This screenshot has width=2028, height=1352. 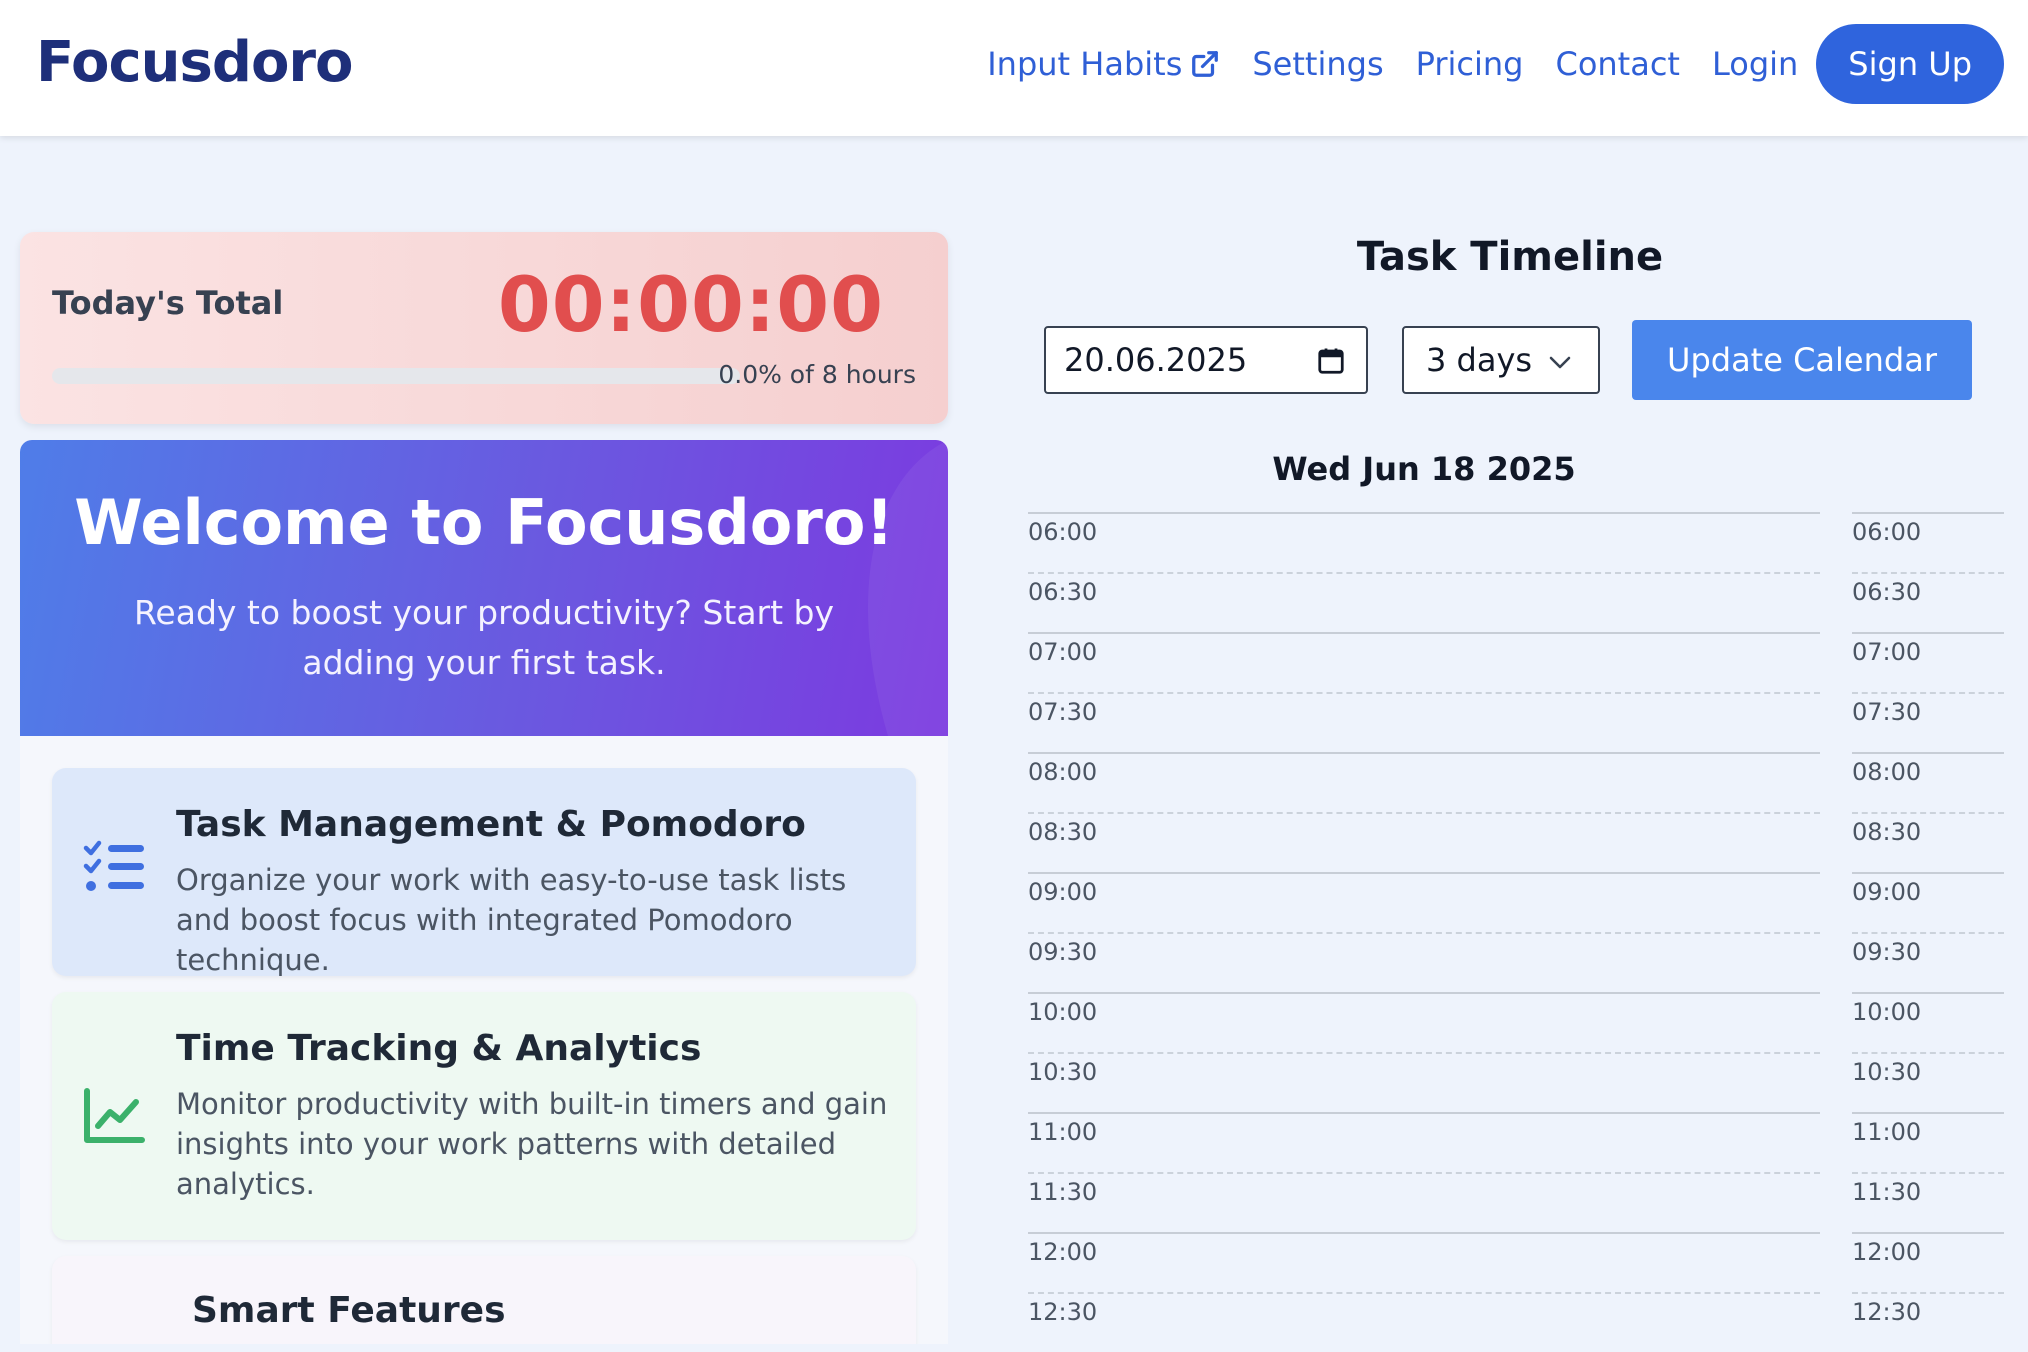 What do you see at coordinates (1156, 360) in the screenshot?
I see `date-input-value: 20.06.2025` at bounding box center [1156, 360].